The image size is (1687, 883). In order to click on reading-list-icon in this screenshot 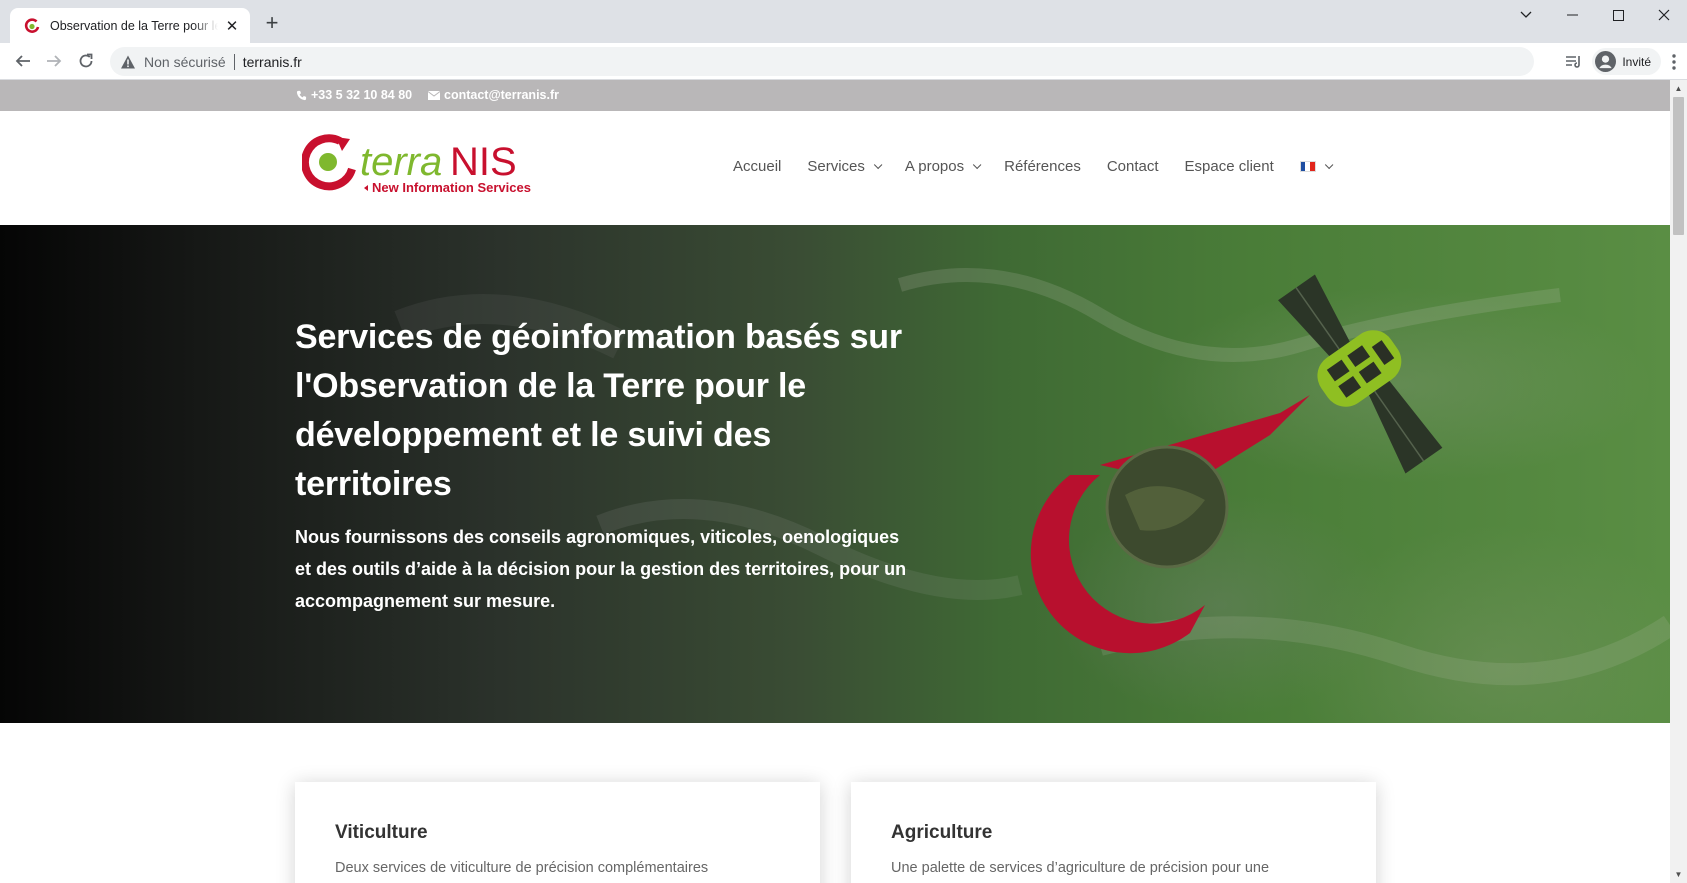, I will do `click(1573, 62)`.